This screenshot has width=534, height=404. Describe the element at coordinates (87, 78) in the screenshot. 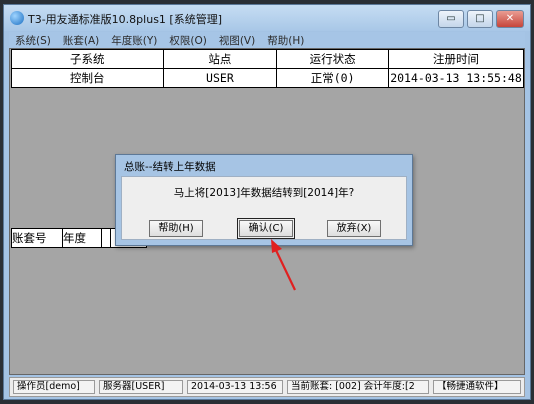

I see `cell-subsystem: 控制台` at that location.